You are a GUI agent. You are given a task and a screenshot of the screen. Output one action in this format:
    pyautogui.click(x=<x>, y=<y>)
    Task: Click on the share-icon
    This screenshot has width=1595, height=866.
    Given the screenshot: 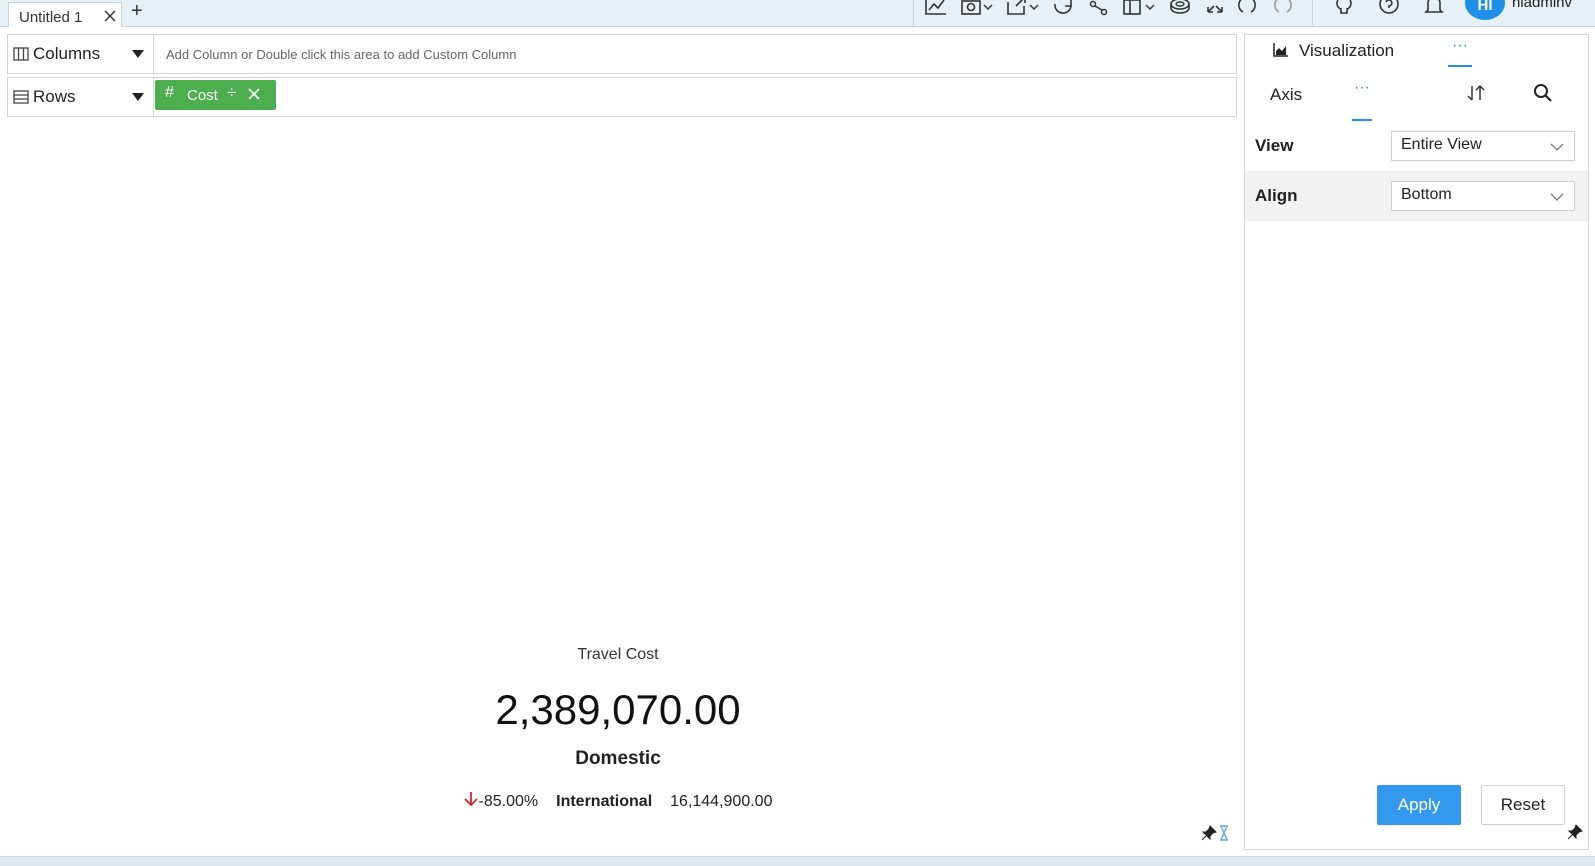 What is the action you would take?
    pyautogui.click(x=1099, y=8)
    